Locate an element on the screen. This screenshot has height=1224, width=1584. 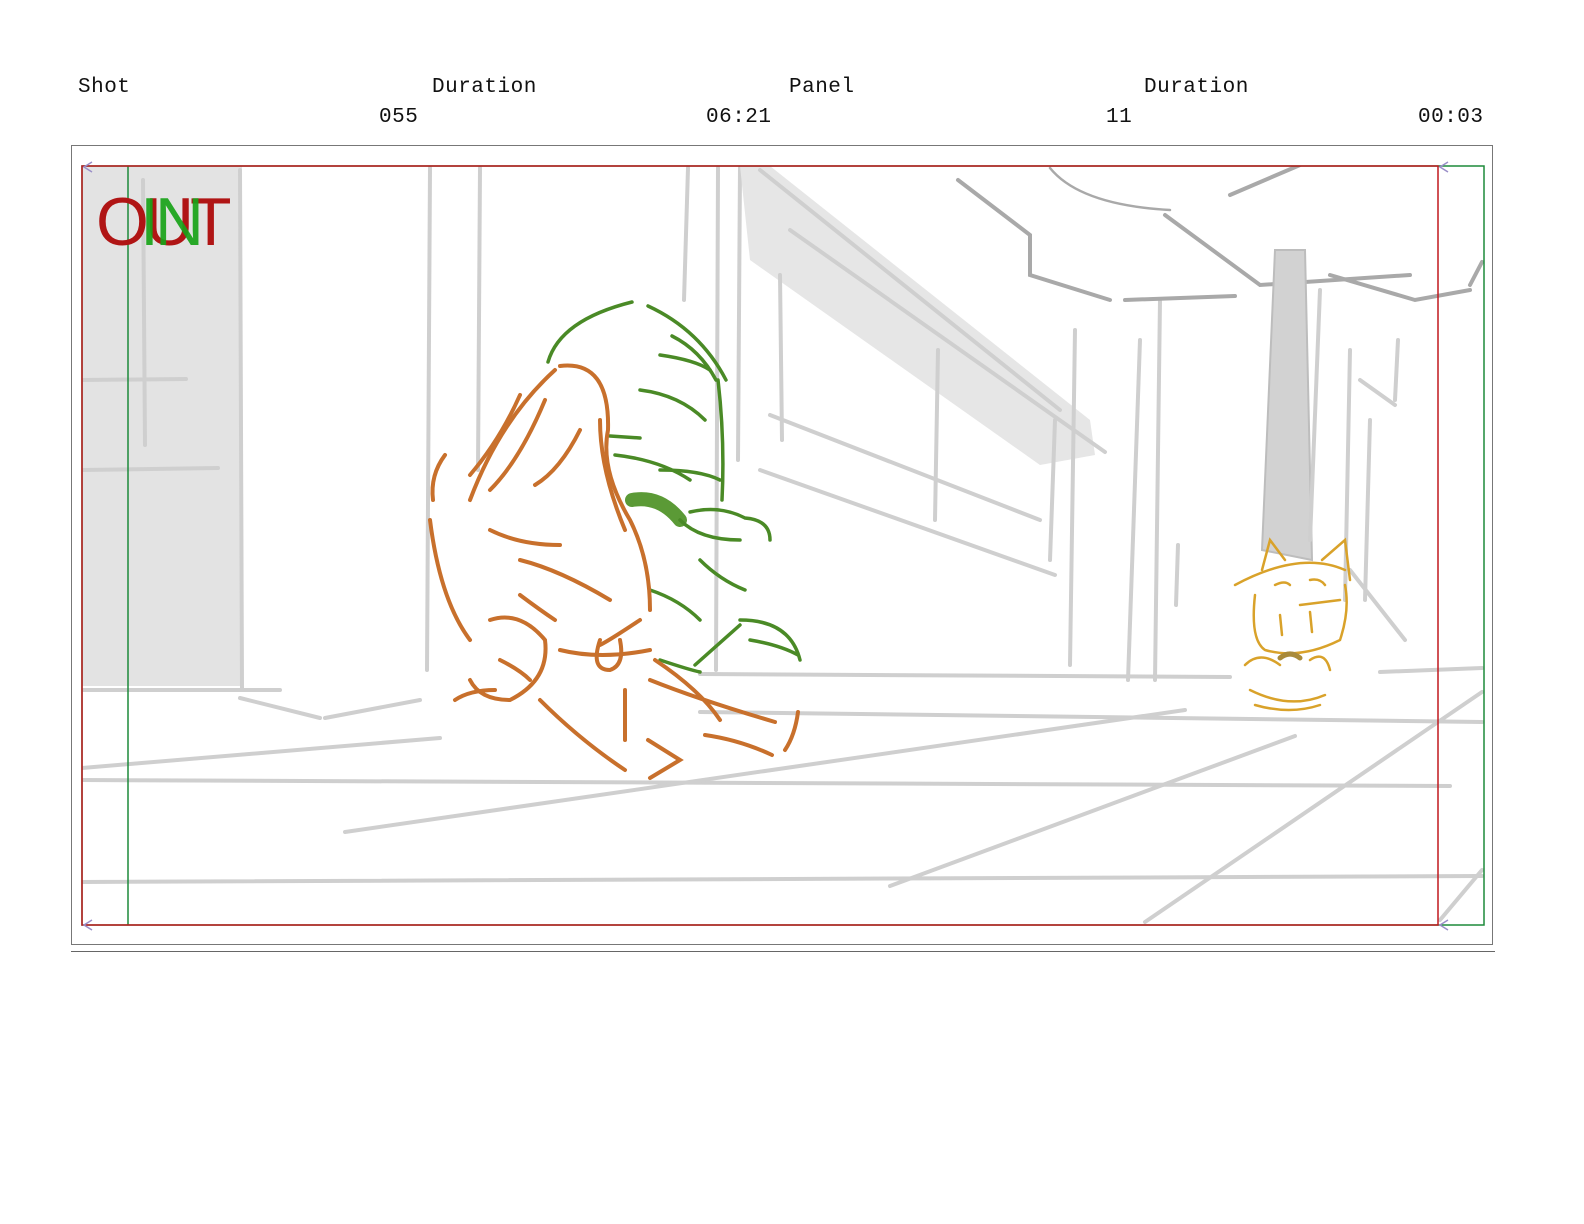
orange-character-sketch is located at coordinates (614, 571).